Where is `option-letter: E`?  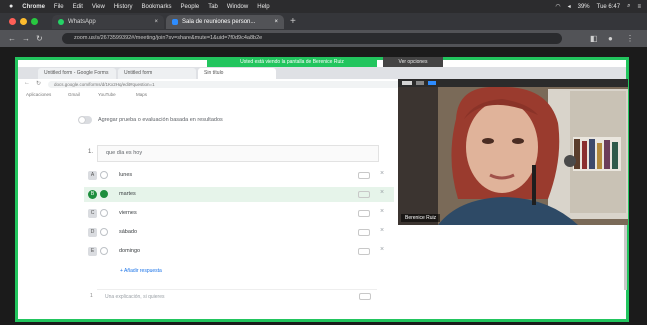 option-letter: E is located at coordinates (92, 251).